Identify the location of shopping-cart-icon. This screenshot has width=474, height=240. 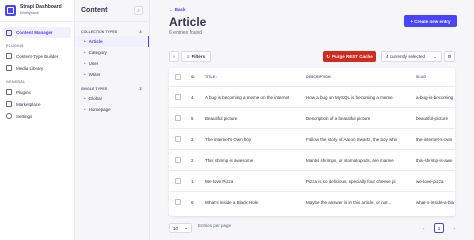
(9, 104).